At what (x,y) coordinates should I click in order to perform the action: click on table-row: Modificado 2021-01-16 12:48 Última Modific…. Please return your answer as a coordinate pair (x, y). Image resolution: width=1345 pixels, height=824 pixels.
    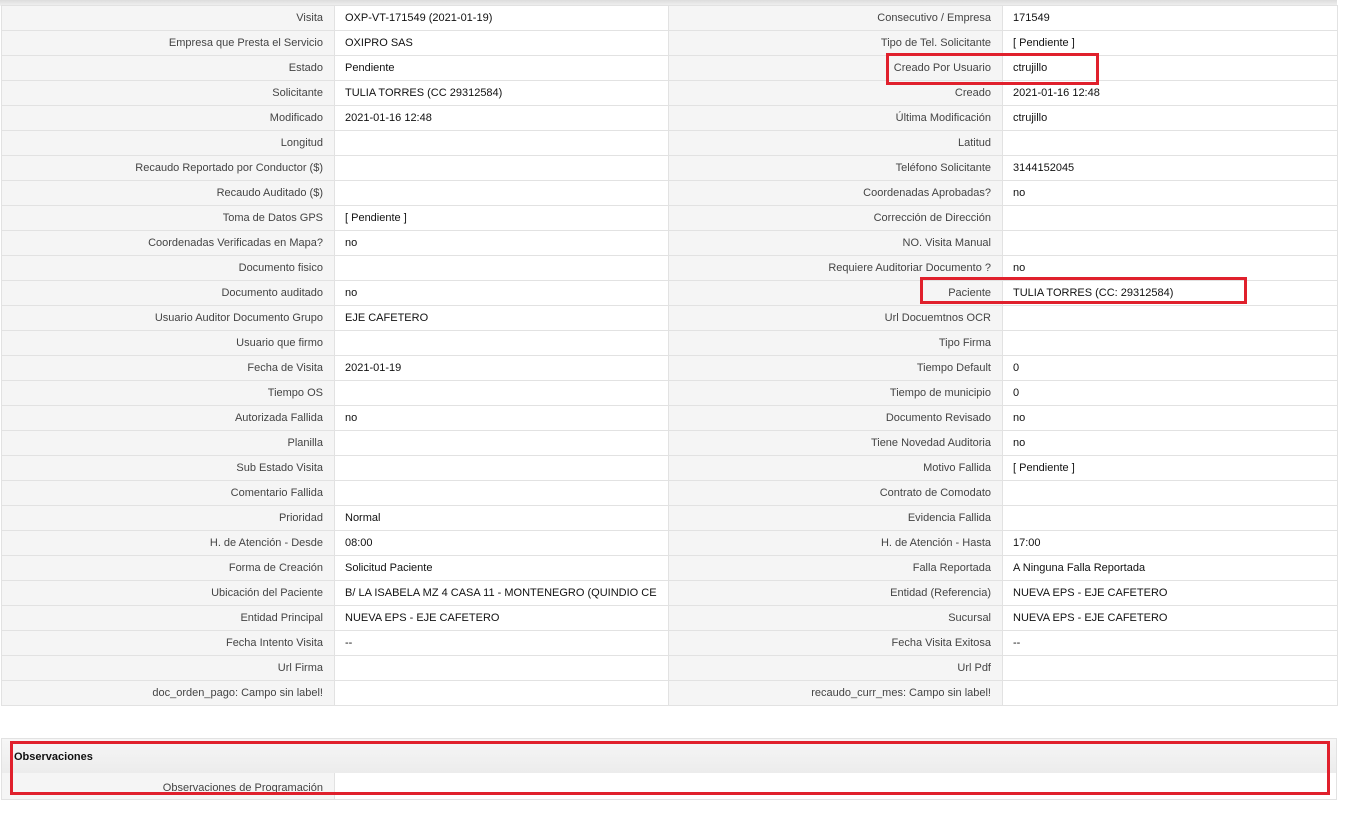
    Looking at the image, I should click on (669, 118).